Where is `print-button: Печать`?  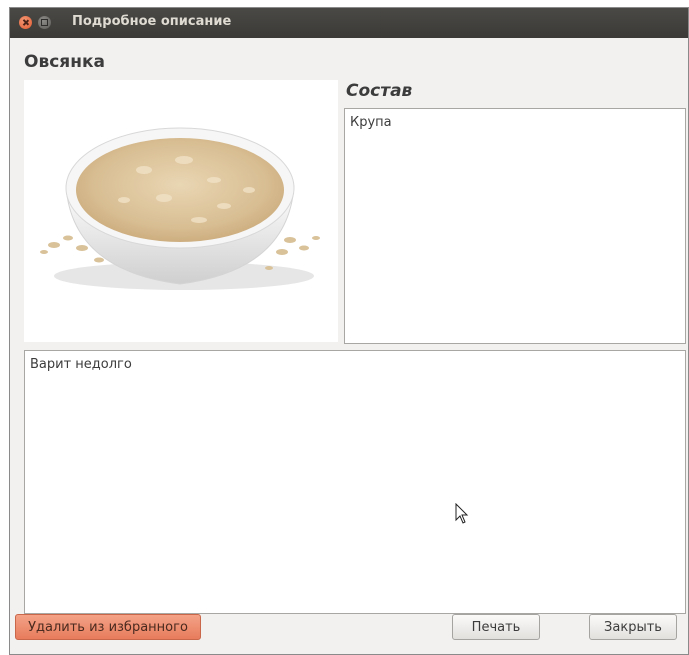
print-button: Печать is located at coordinates (496, 627).